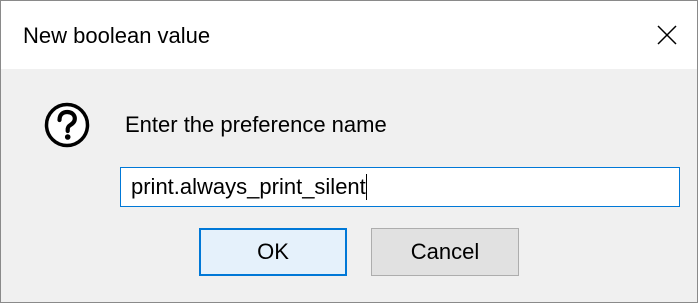  What do you see at coordinates (117, 35) in the screenshot?
I see `dialog-title: New boolean value` at bounding box center [117, 35].